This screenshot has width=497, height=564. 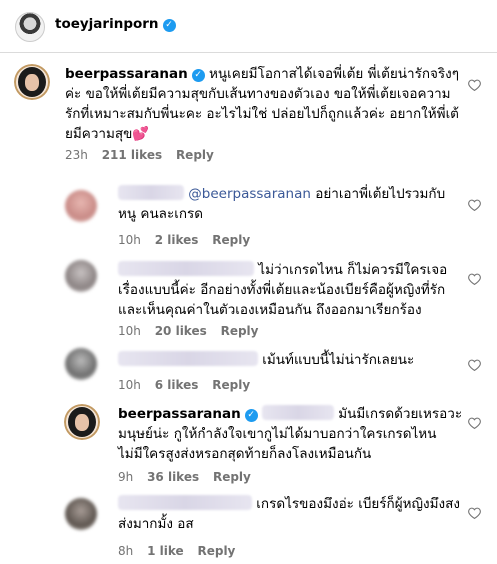 I want to click on comment-body: เม้นท์แบบนี้ไม่น่ารักเลยนะ, so click(x=288, y=360).